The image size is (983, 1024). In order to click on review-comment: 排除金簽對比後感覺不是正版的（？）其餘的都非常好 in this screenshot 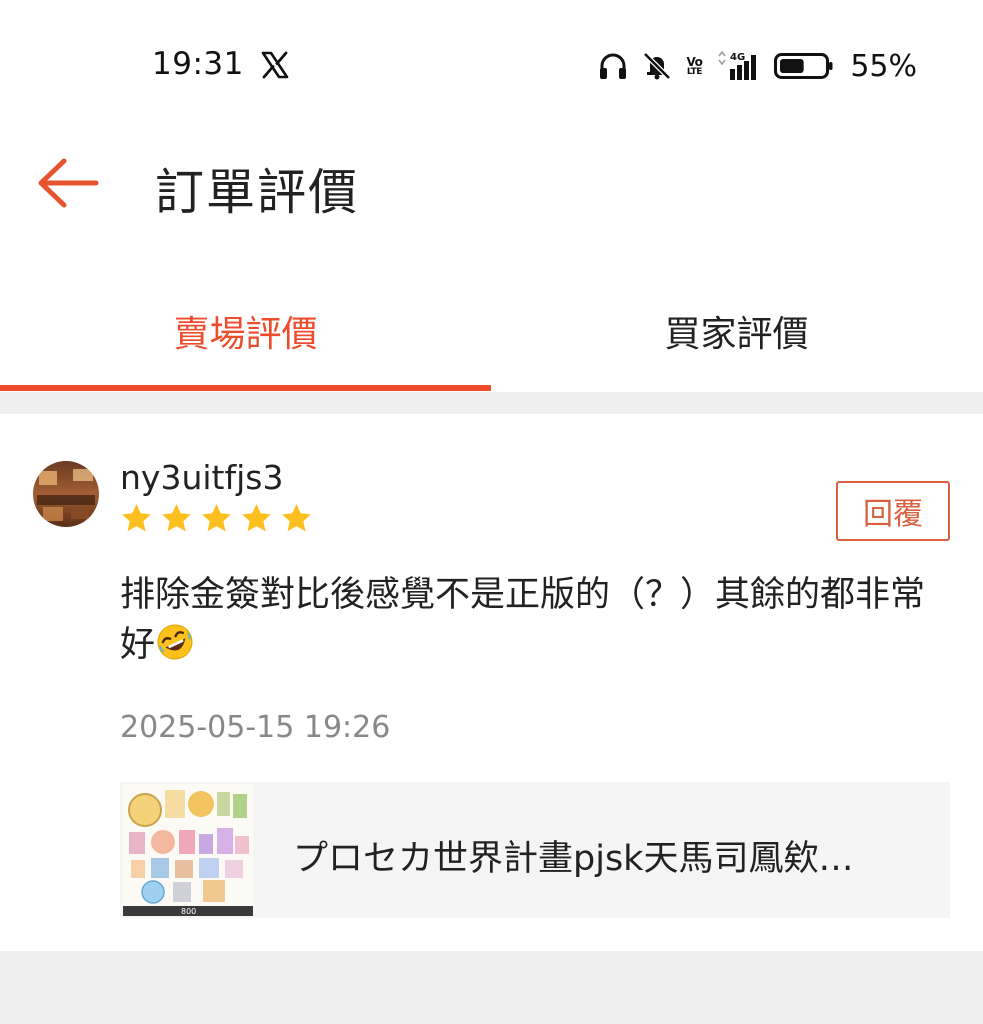, I will do `click(530, 620)`.